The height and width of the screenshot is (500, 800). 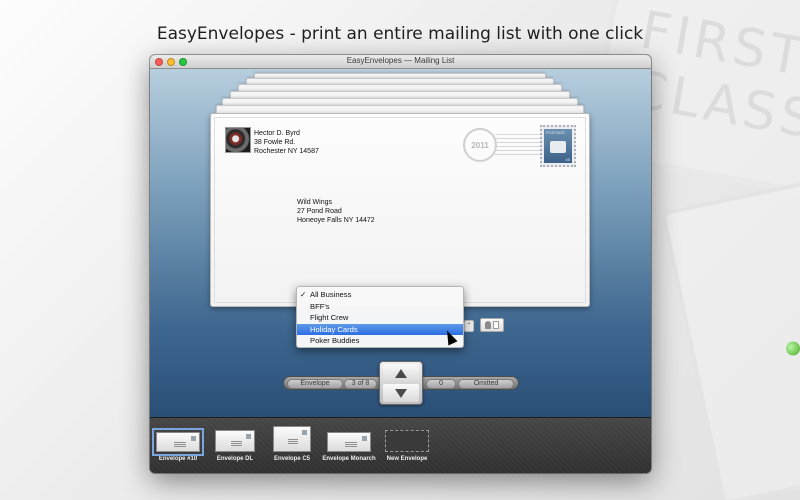 I want to click on menu-item-bffs: BFF's, so click(x=380, y=307).